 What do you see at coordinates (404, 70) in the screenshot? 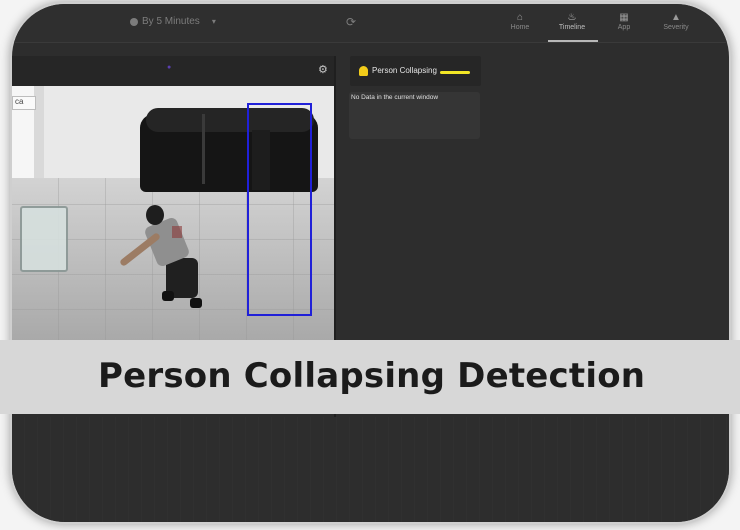
I see `alert-label: Person Collapsing` at bounding box center [404, 70].